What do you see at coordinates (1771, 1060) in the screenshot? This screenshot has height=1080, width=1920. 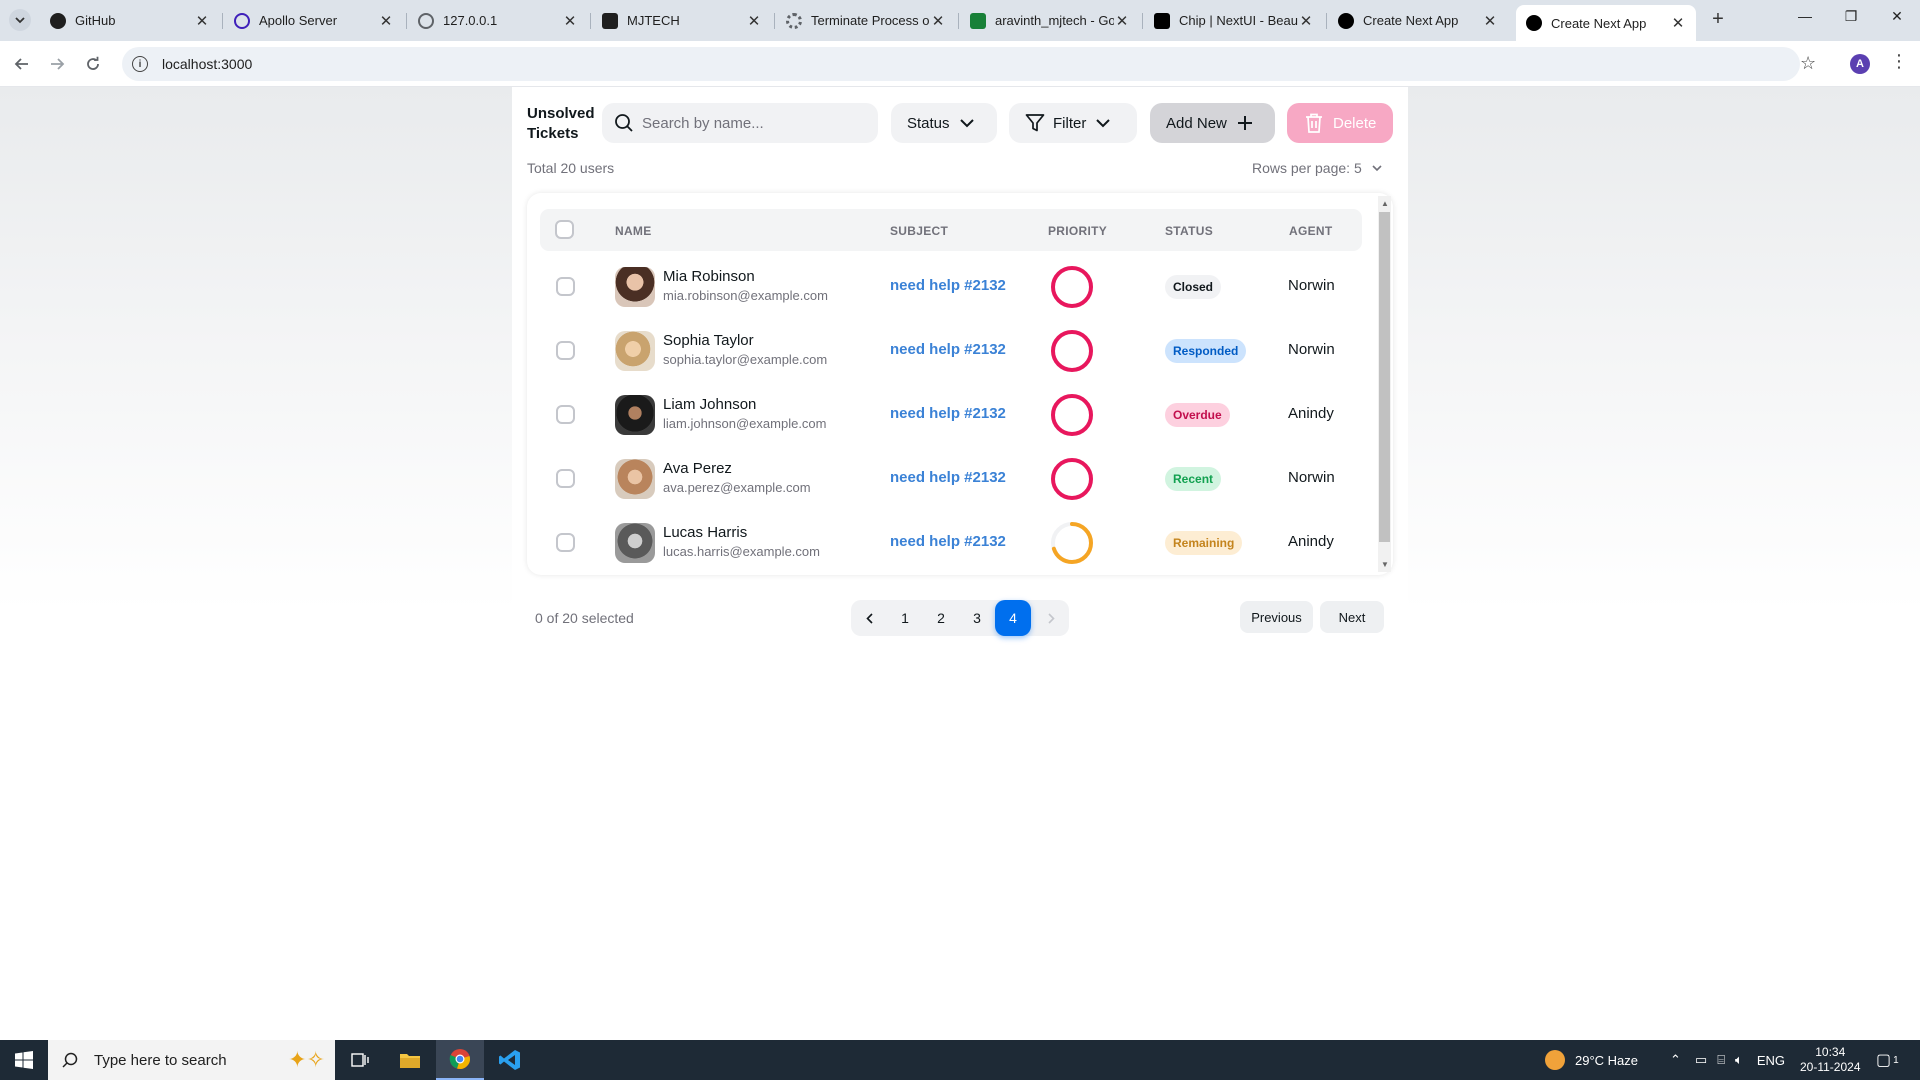 I see `language-indicator: ENG` at bounding box center [1771, 1060].